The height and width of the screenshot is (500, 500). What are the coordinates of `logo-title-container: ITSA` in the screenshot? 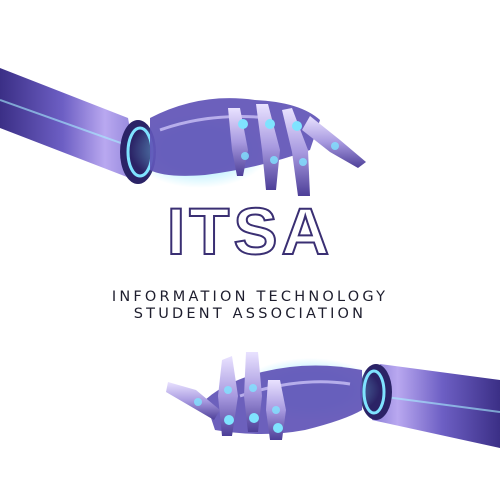 It's located at (250, 229).